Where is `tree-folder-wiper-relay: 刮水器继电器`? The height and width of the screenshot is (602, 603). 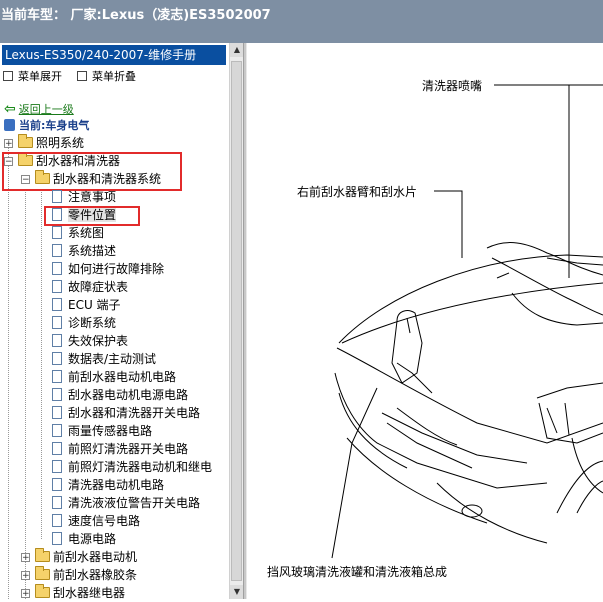 tree-folder-wiper-relay: 刮水器继电器 is located at coordinates (80, 593).